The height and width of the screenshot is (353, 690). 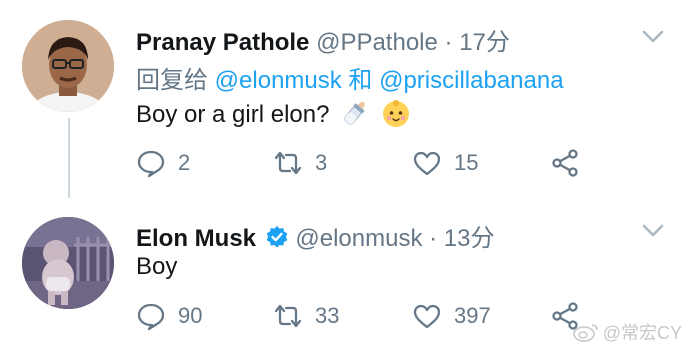 I want to click on watermark-text: @常宏CY, so click(x=642, y=333).